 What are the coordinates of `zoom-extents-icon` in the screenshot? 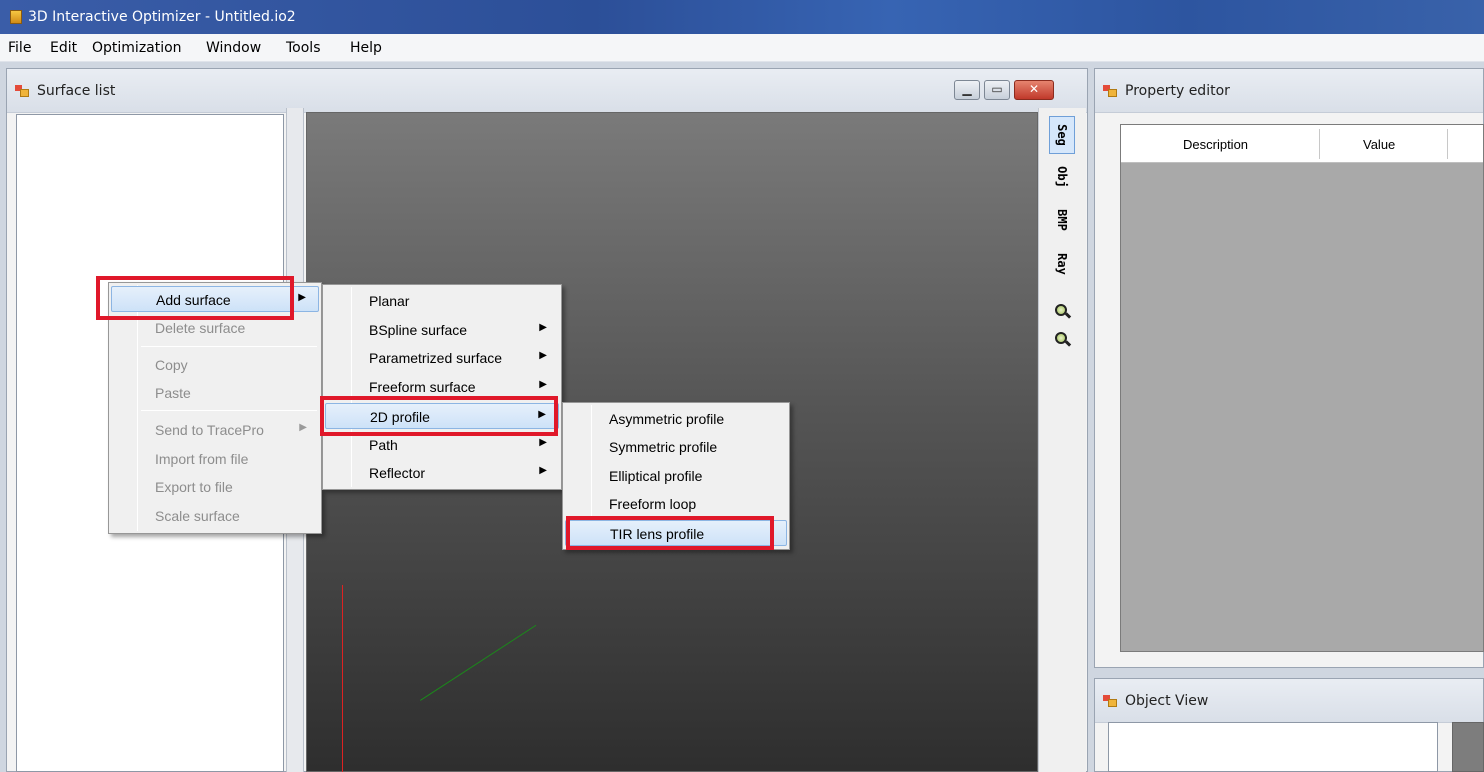 It's located at (1063, 340).